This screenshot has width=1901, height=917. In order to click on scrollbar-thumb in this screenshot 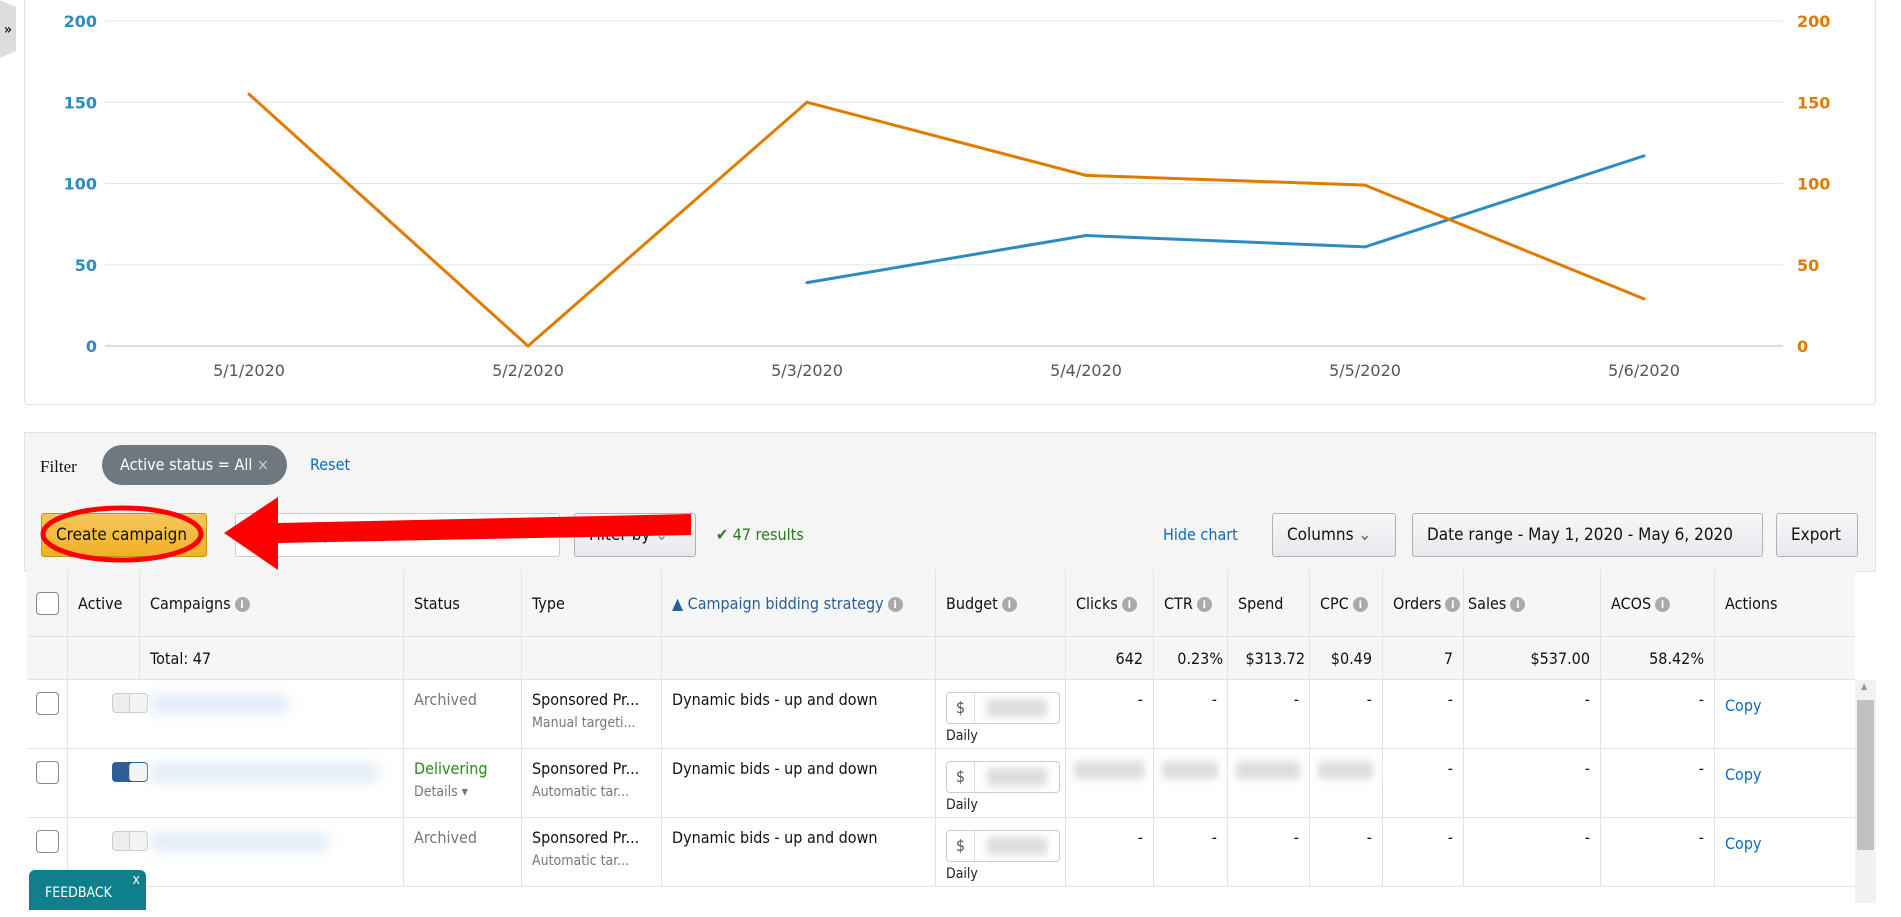, I will do `click(1865, 775)`.